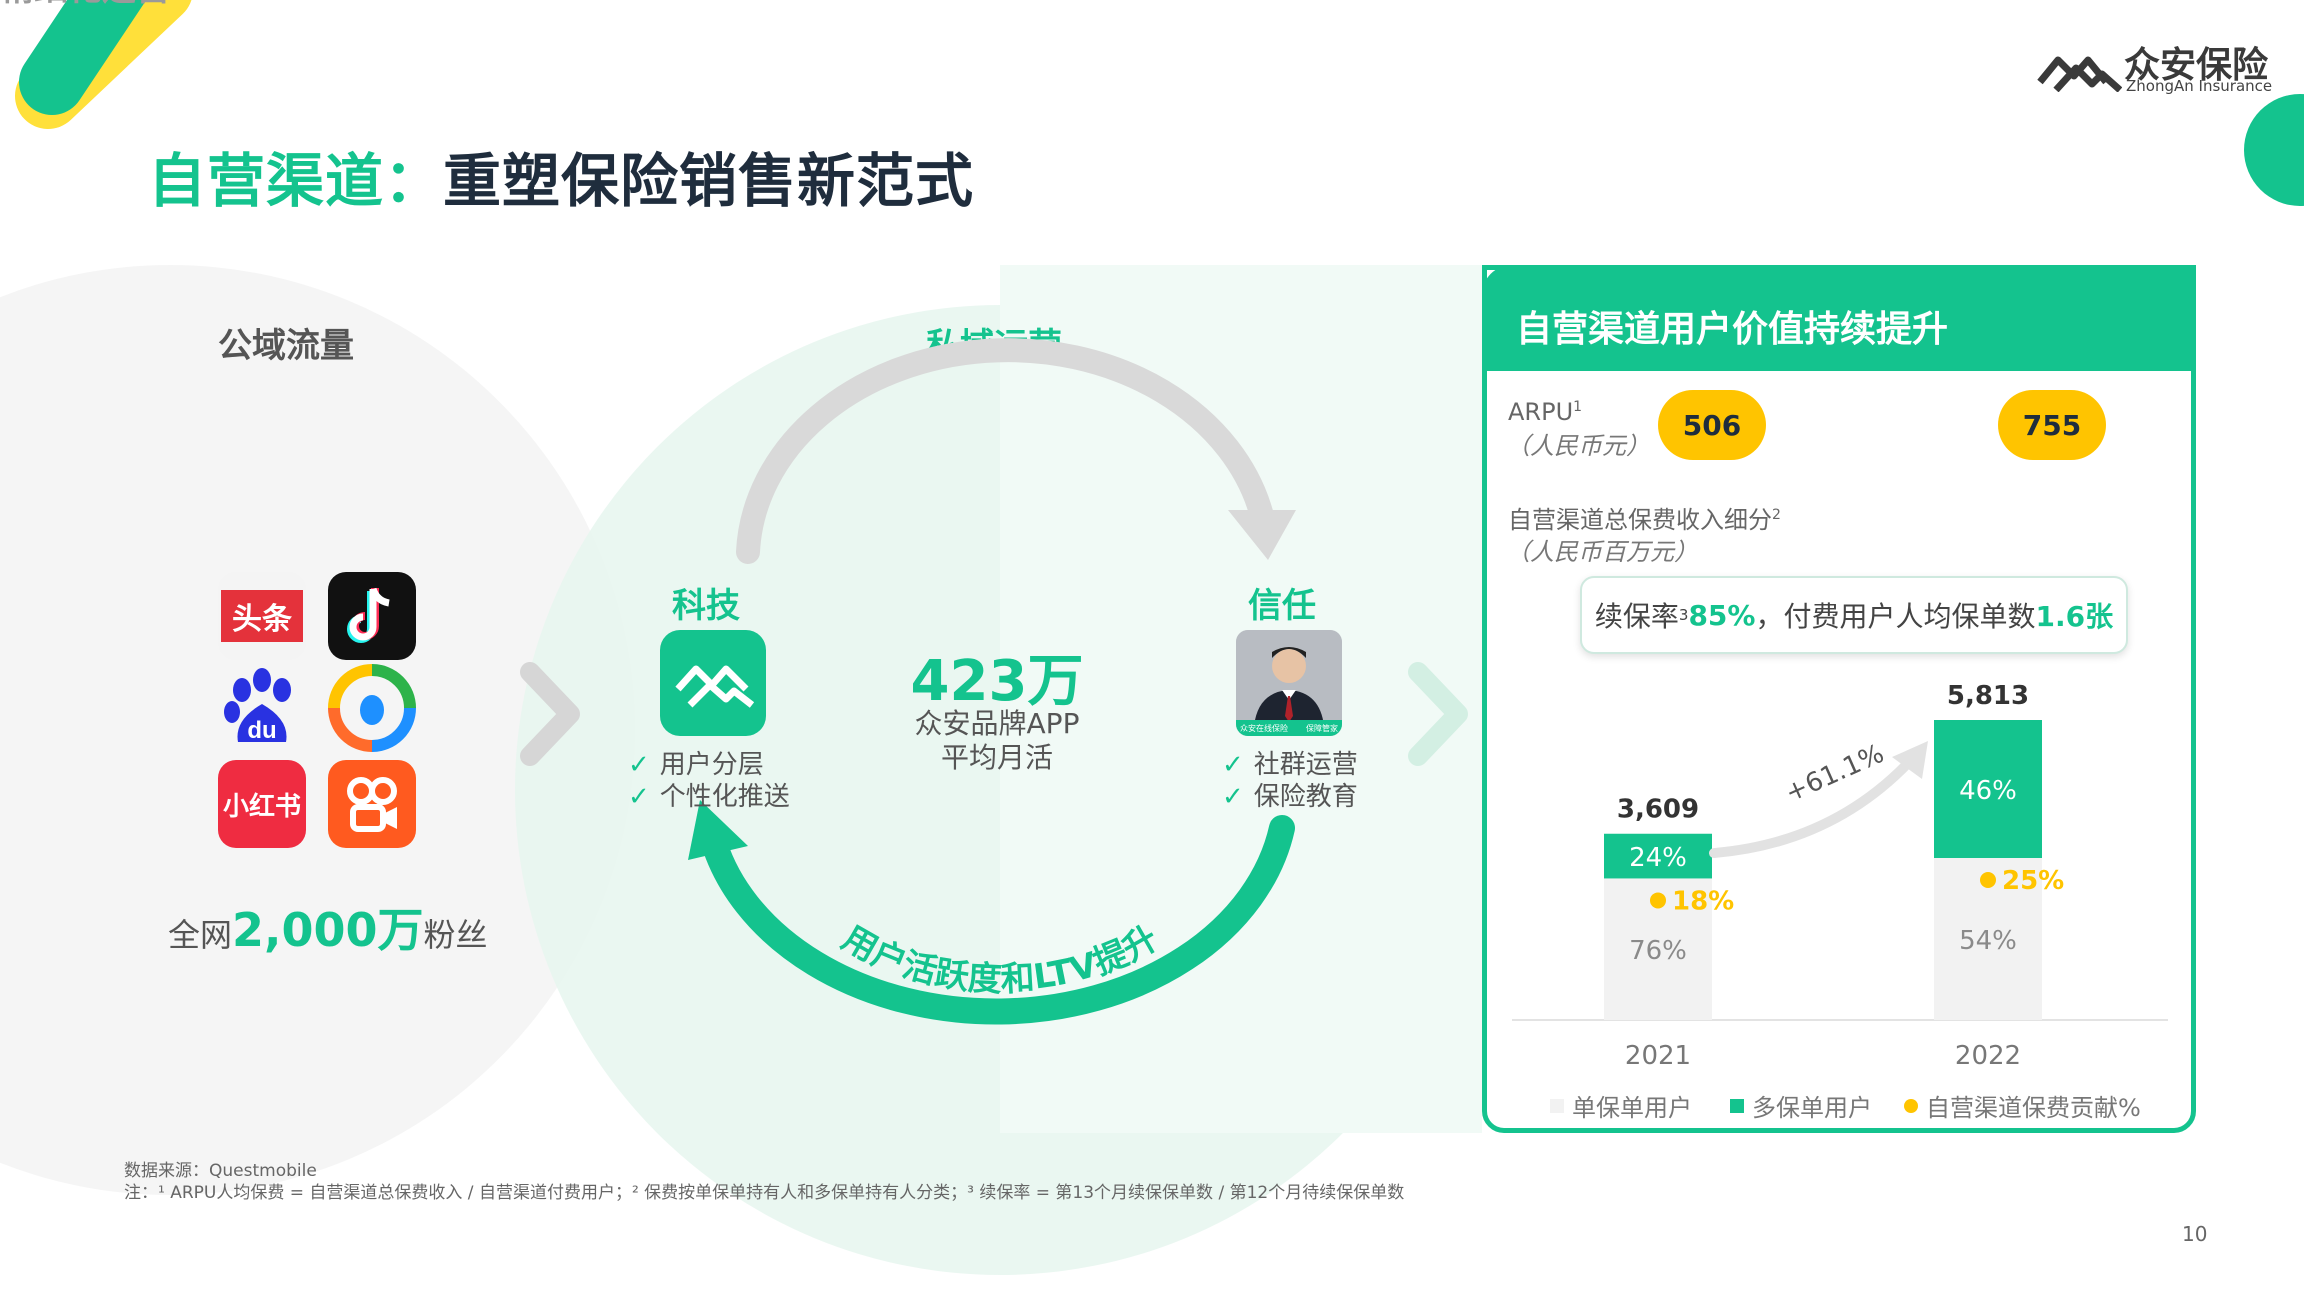  What do you see at coordinates (724, 797) in the screenshot?
I see `tech-point-2-label: 个性化推送` at bounding box center [724, 797].